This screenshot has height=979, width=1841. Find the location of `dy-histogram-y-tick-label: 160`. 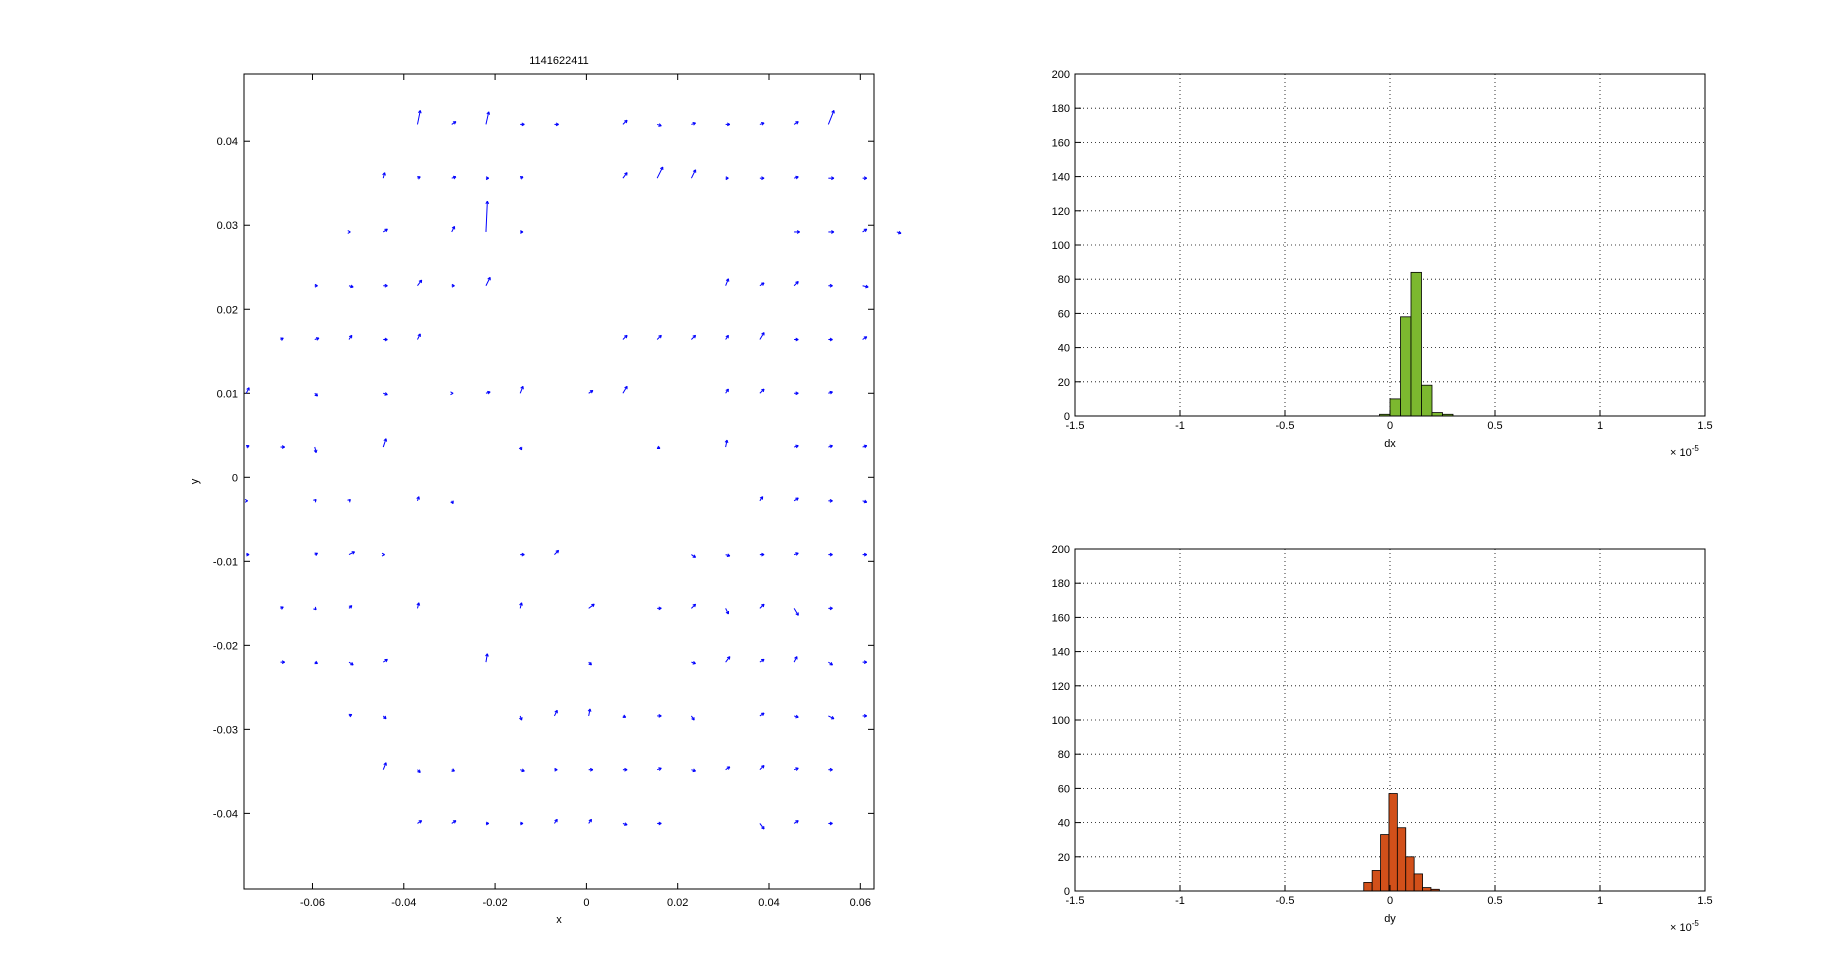

dy-histogram-y-tick-label: 160 is located at coordinates (1061, 618).